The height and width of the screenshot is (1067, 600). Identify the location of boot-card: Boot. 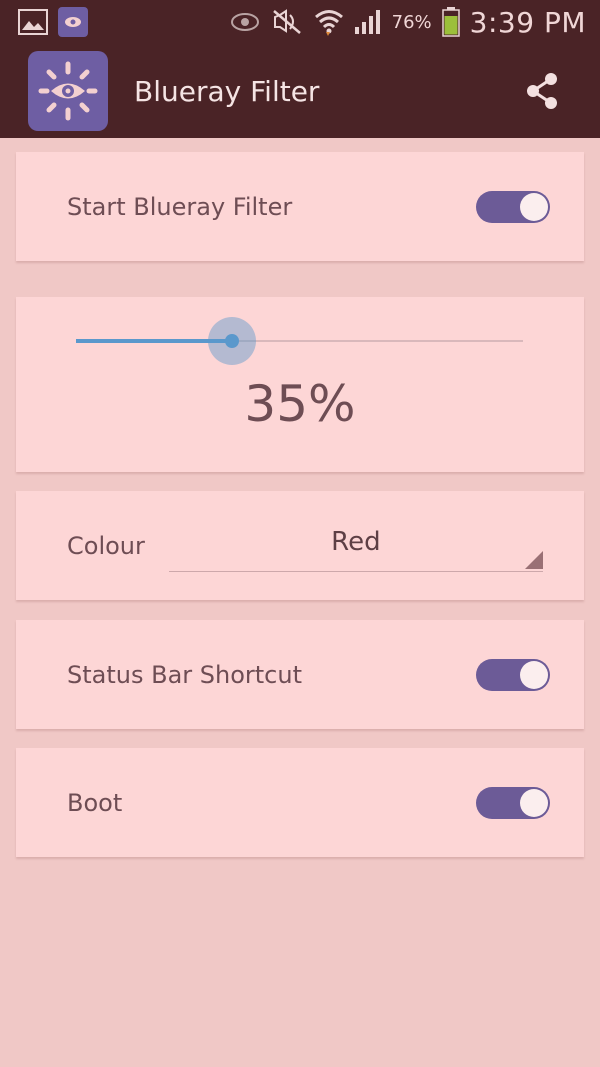
(300, 802).